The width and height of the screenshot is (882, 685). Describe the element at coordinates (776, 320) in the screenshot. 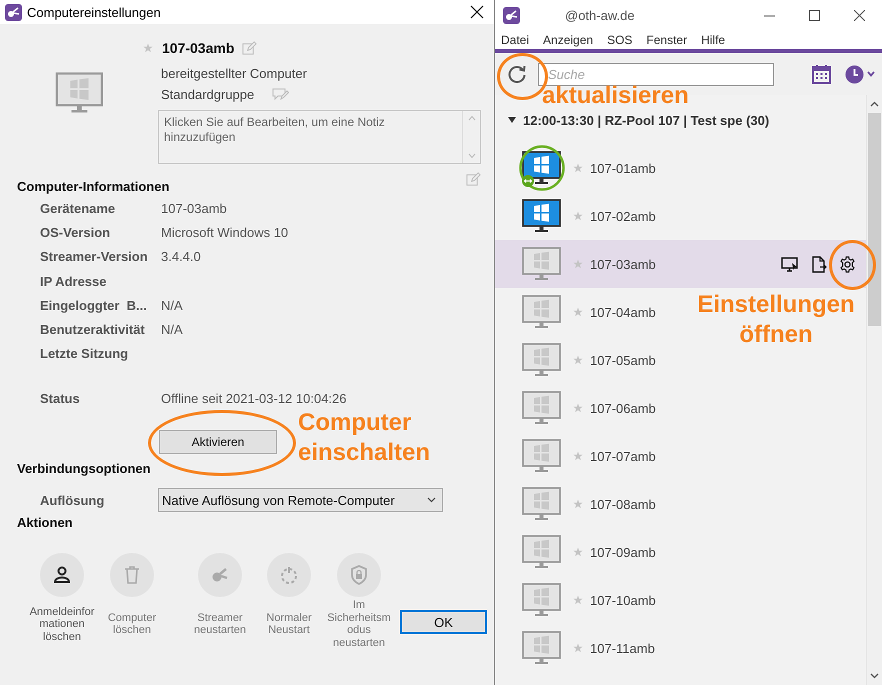

I see `annotation-text: Einstellungen öffnen` at that location.